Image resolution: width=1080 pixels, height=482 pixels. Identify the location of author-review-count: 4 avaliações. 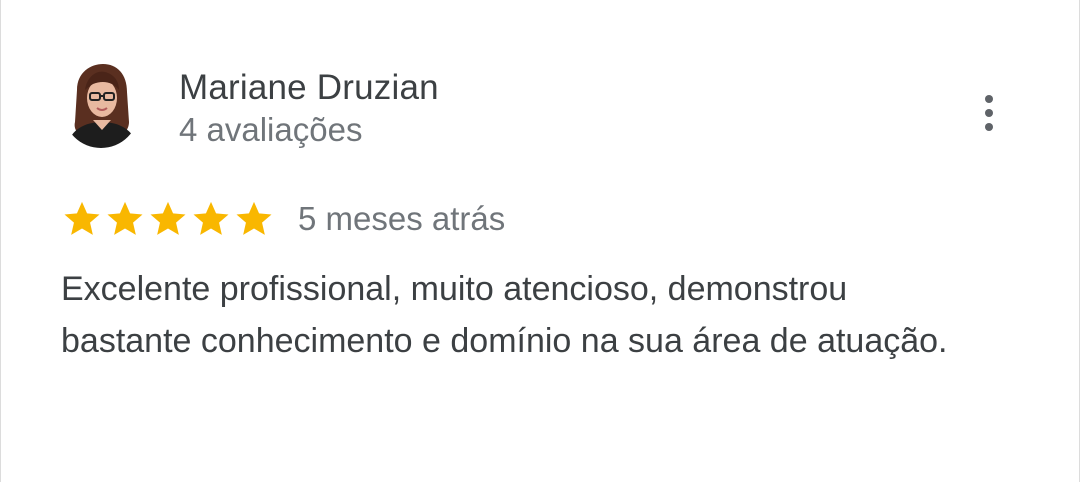
(271, 129).